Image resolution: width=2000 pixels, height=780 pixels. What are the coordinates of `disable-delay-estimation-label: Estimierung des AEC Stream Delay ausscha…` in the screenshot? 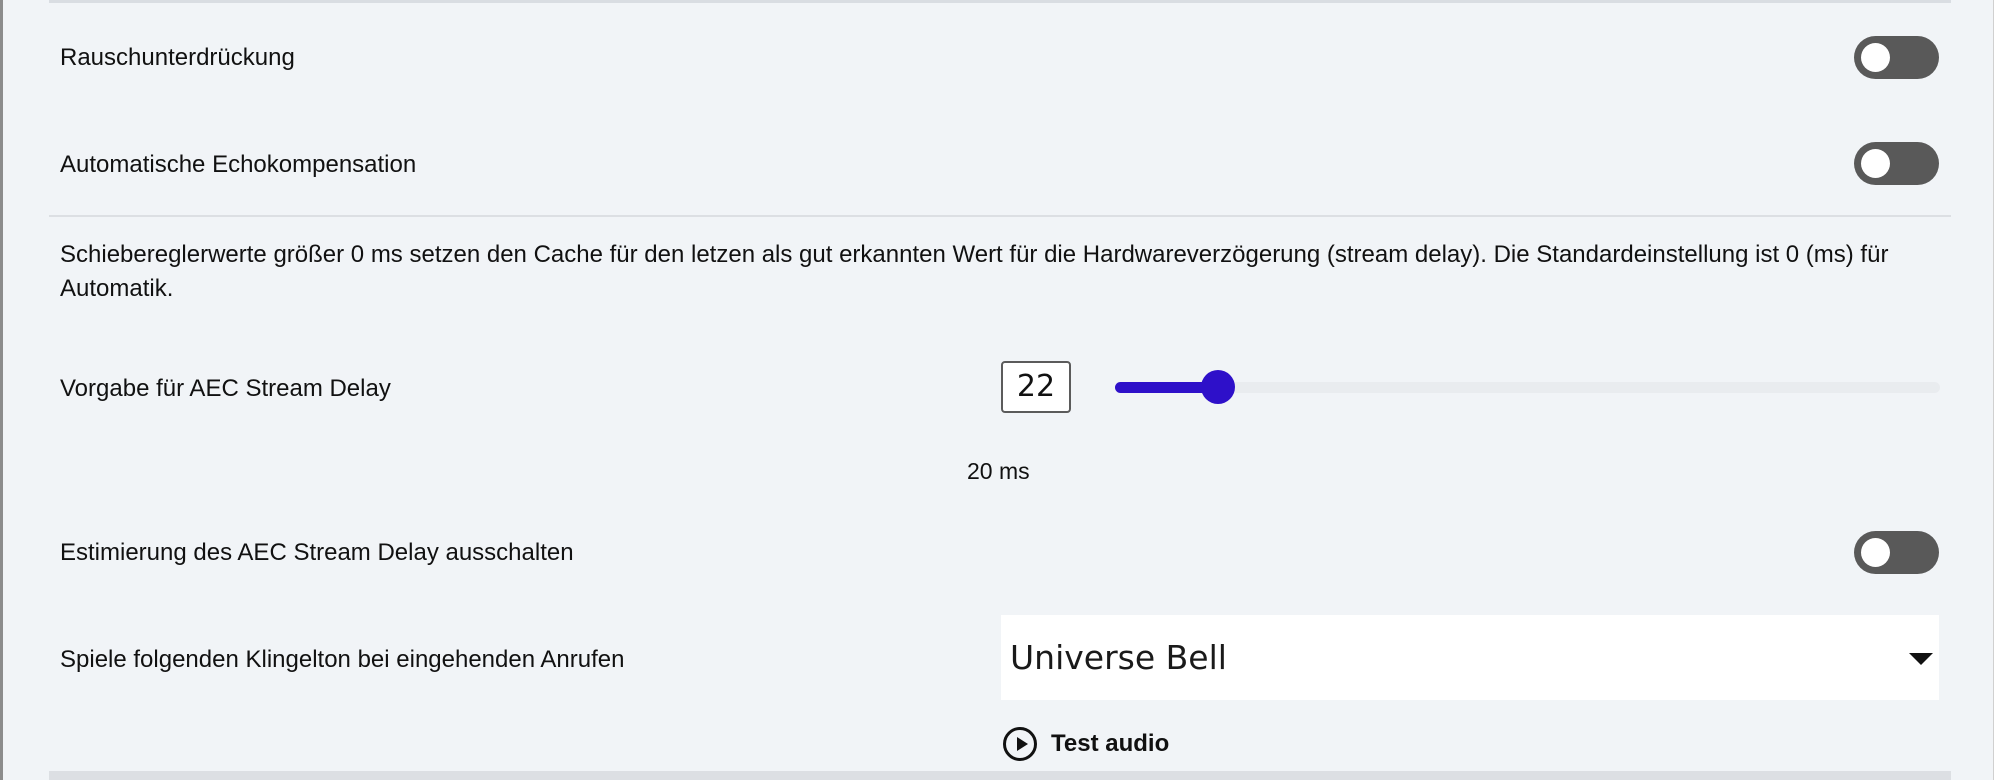 It's located at (317, 552).